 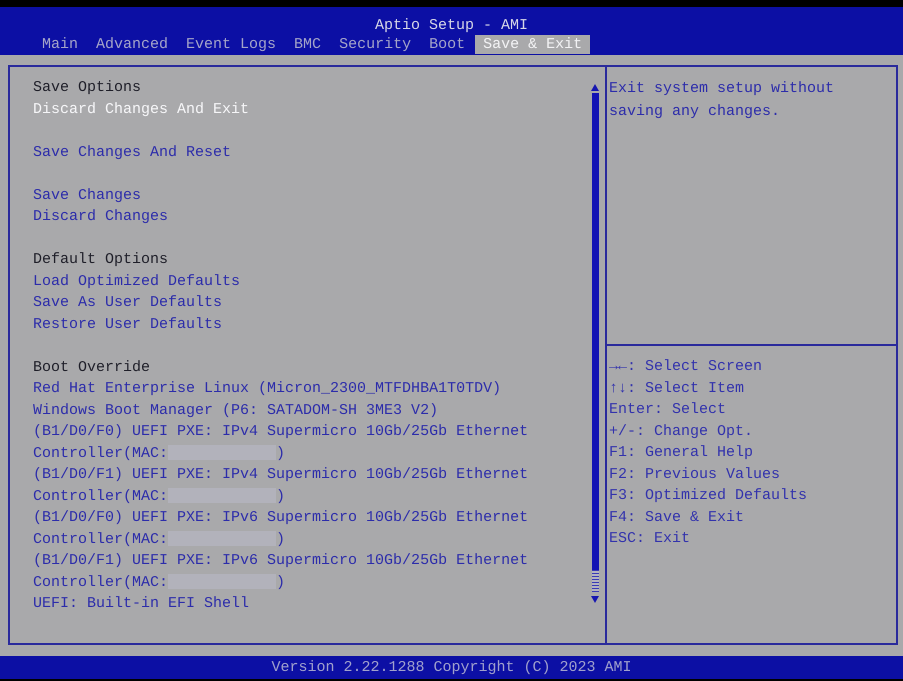 I want to click on key-hint: →←: Select Screen, so click(x=685, y=367).